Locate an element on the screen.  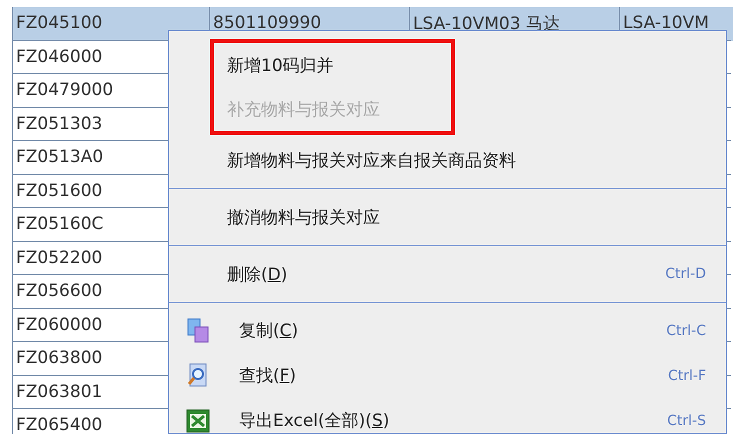
table-cell: 8501109990 is located at coordinates (267, 23).